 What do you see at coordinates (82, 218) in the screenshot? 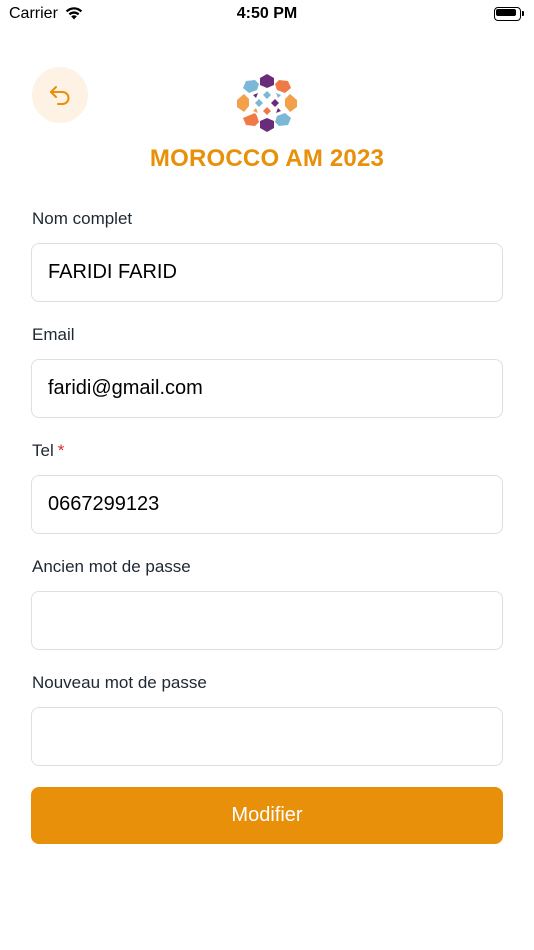
I see `full-name-label: Nom complet` at bounding box center [82, 218].